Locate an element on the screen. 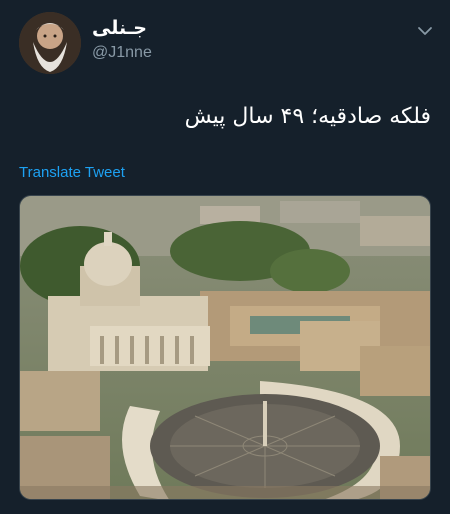 The height and width of the screenshot is (514, 450). chevron-down-icon is located at coordinates (425, 31).